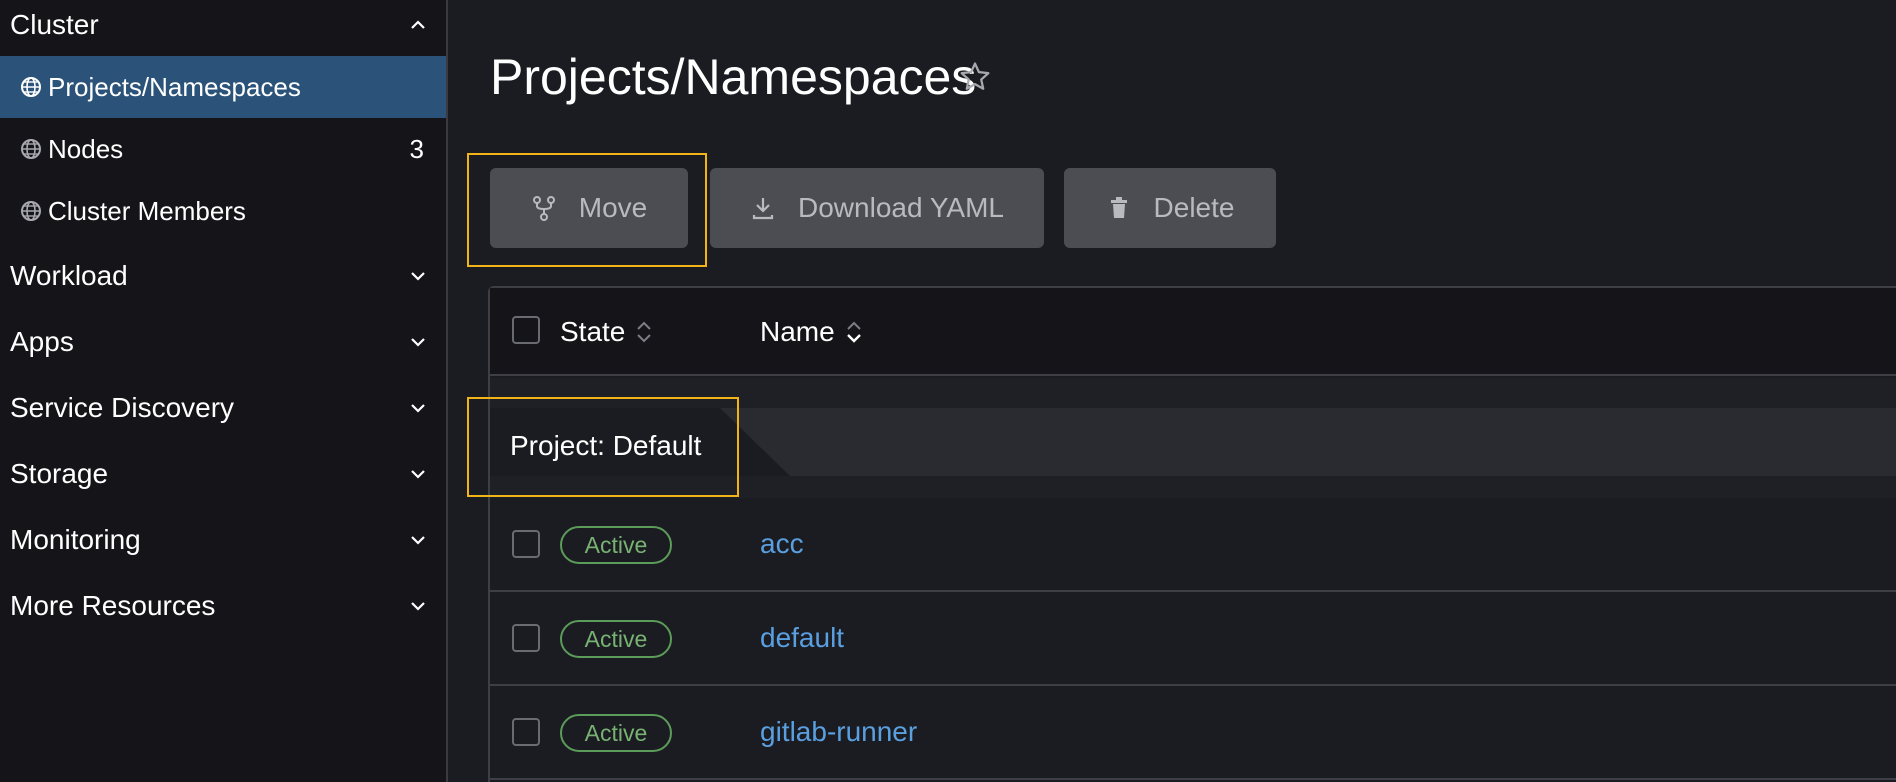  Describe the element at coordinates (838, 732) in the screenshot. I see `namespace-link: gitlab-runner` at that location.